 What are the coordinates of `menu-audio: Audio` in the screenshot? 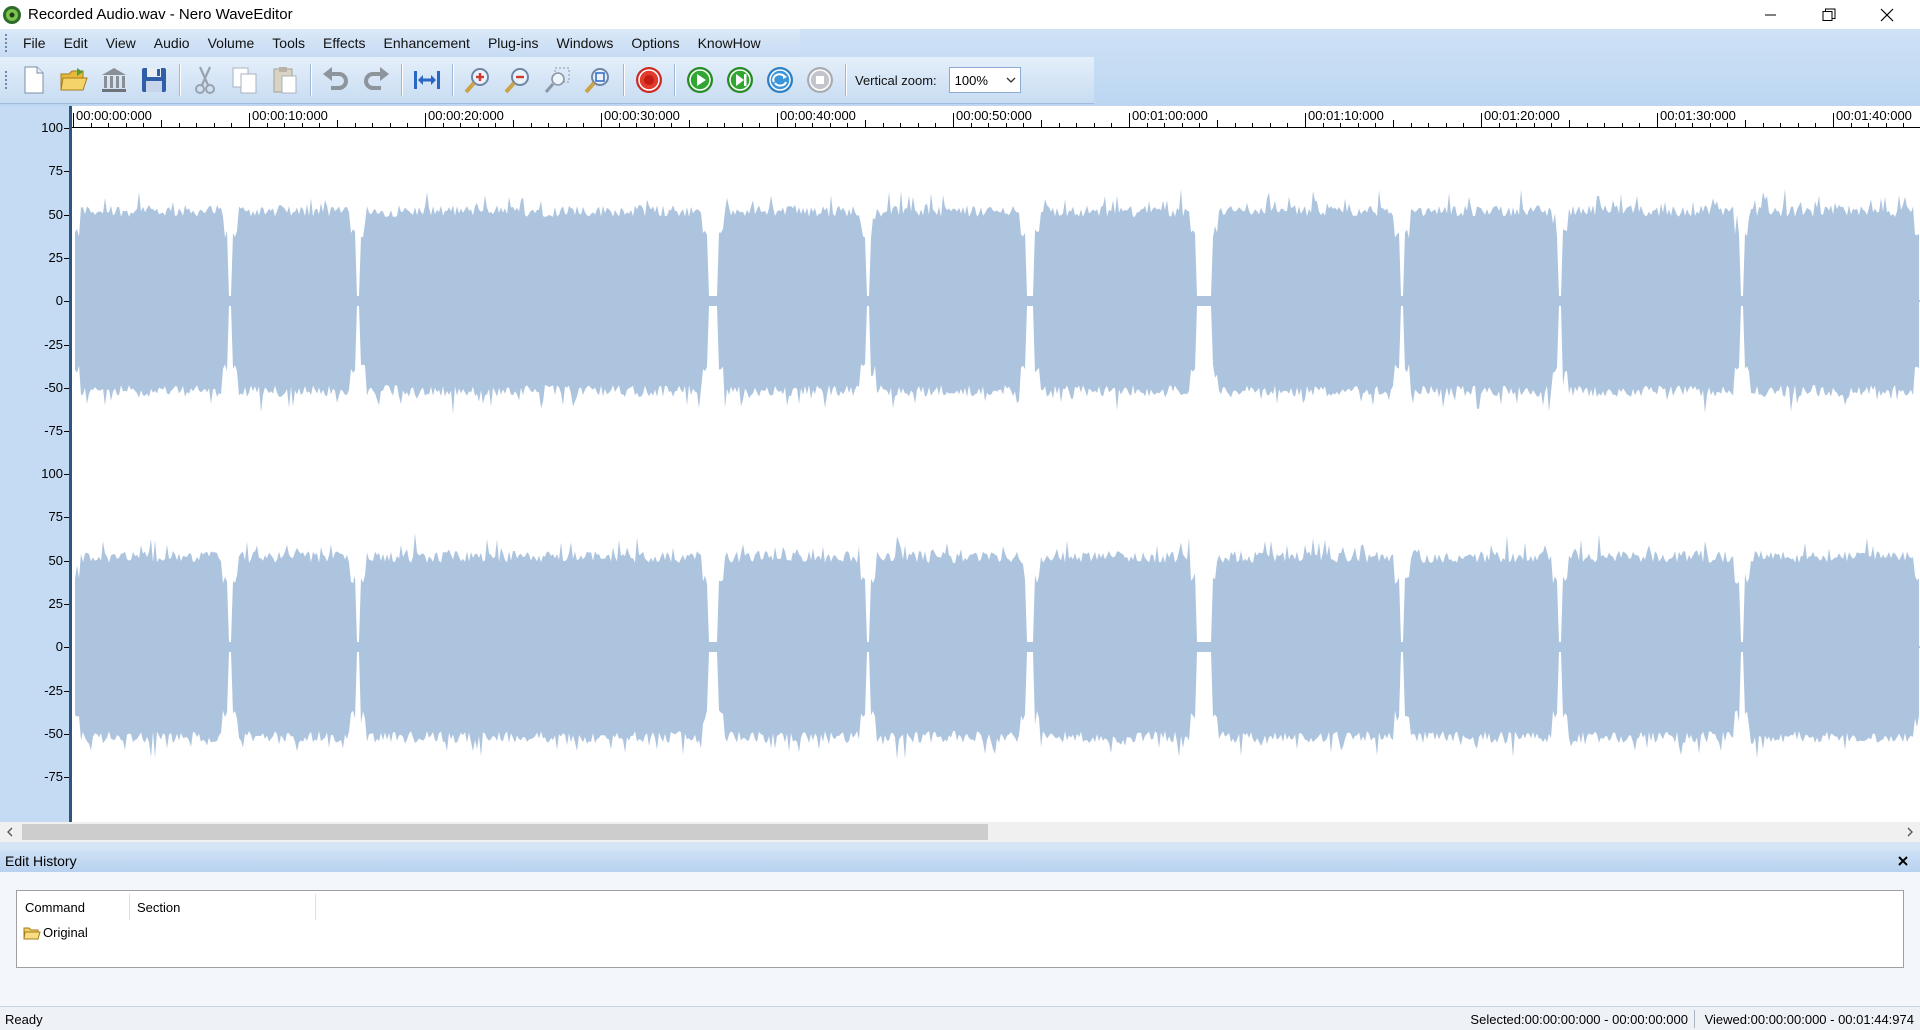 It's located at (172, 43).